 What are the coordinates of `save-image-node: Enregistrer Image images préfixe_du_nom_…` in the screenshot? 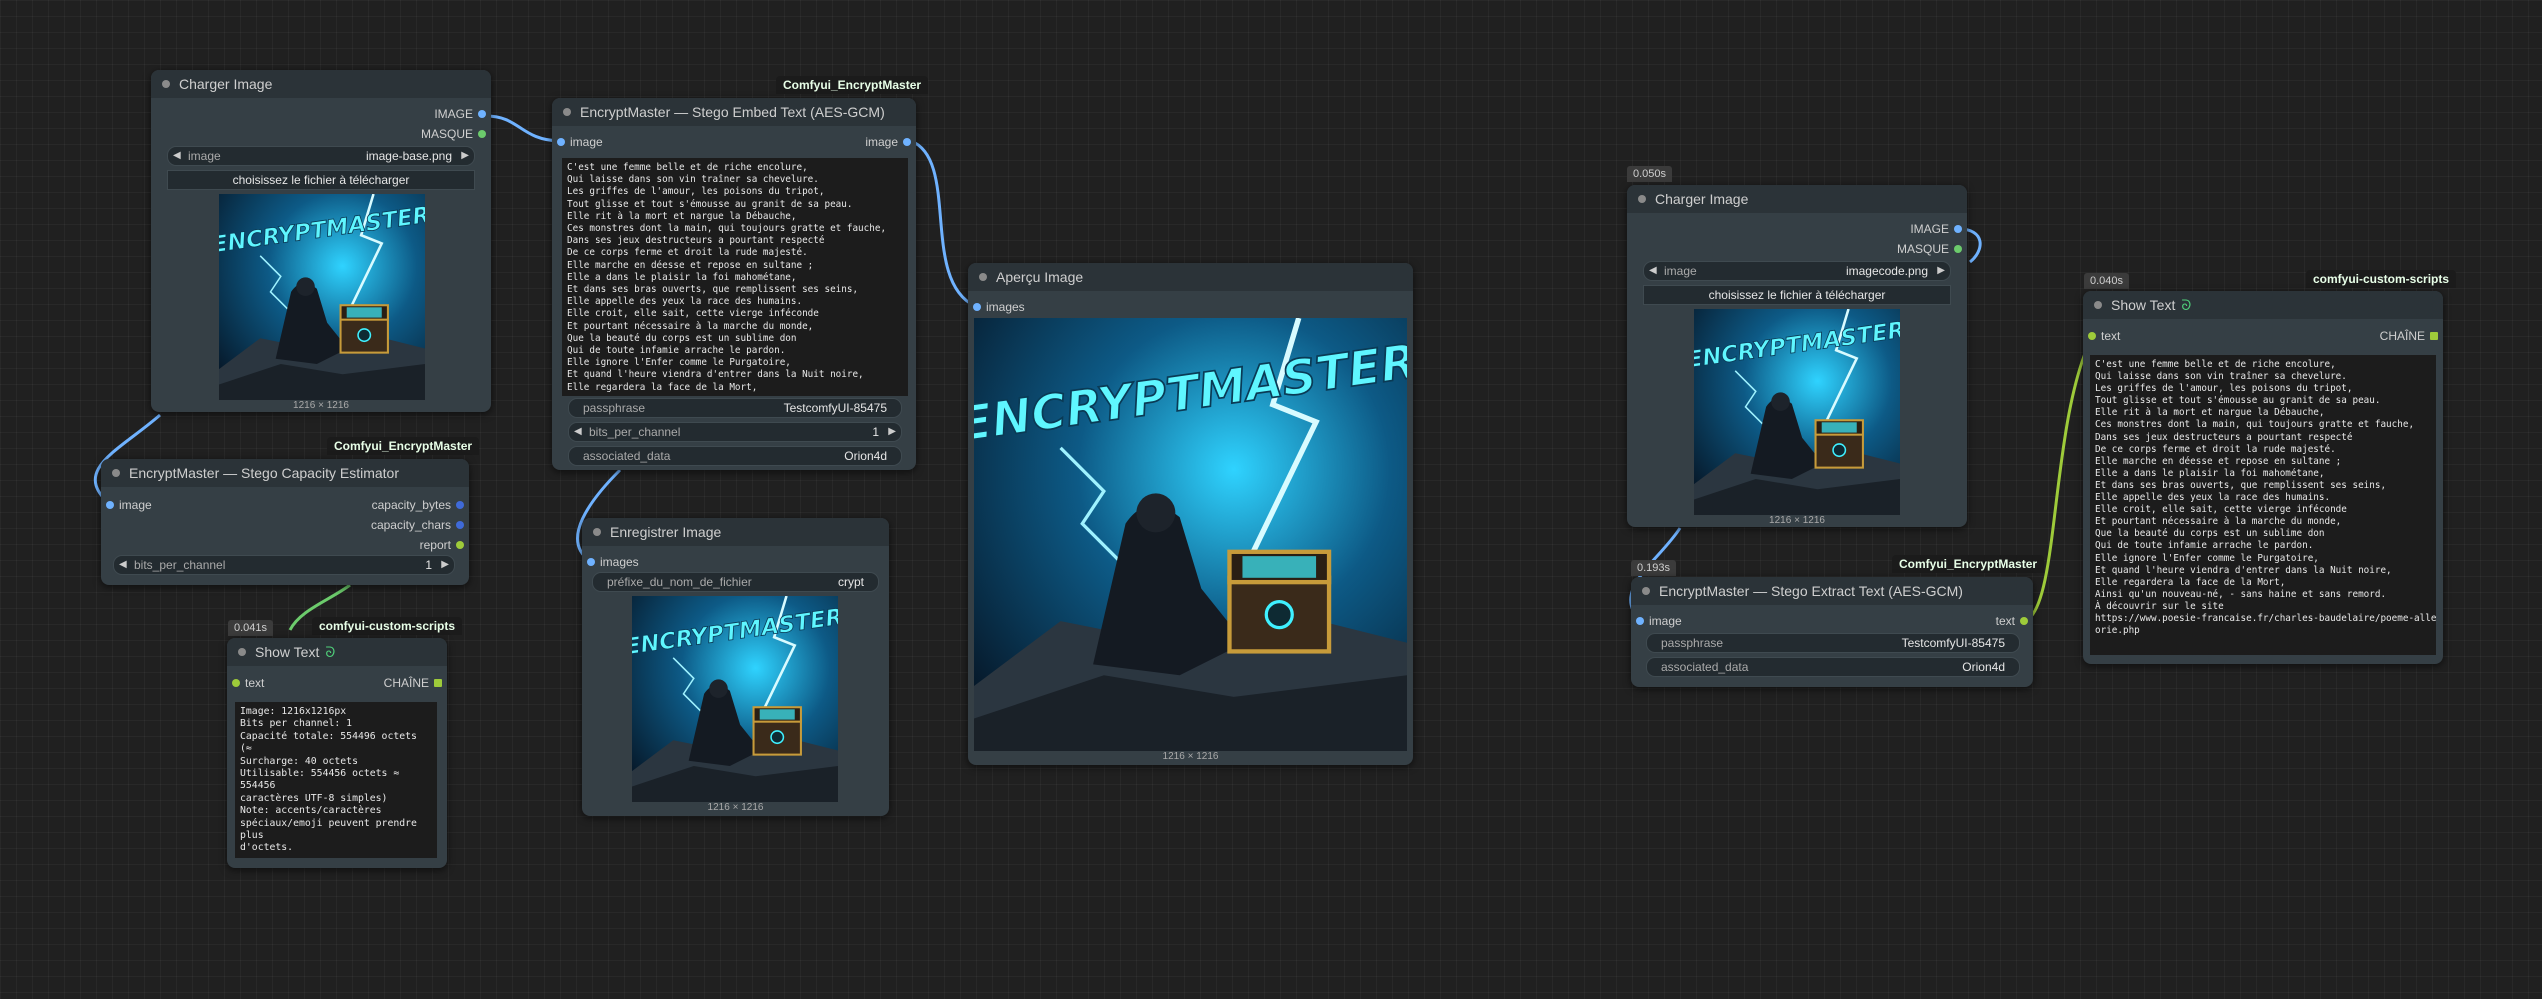 It's located at (735, 667).